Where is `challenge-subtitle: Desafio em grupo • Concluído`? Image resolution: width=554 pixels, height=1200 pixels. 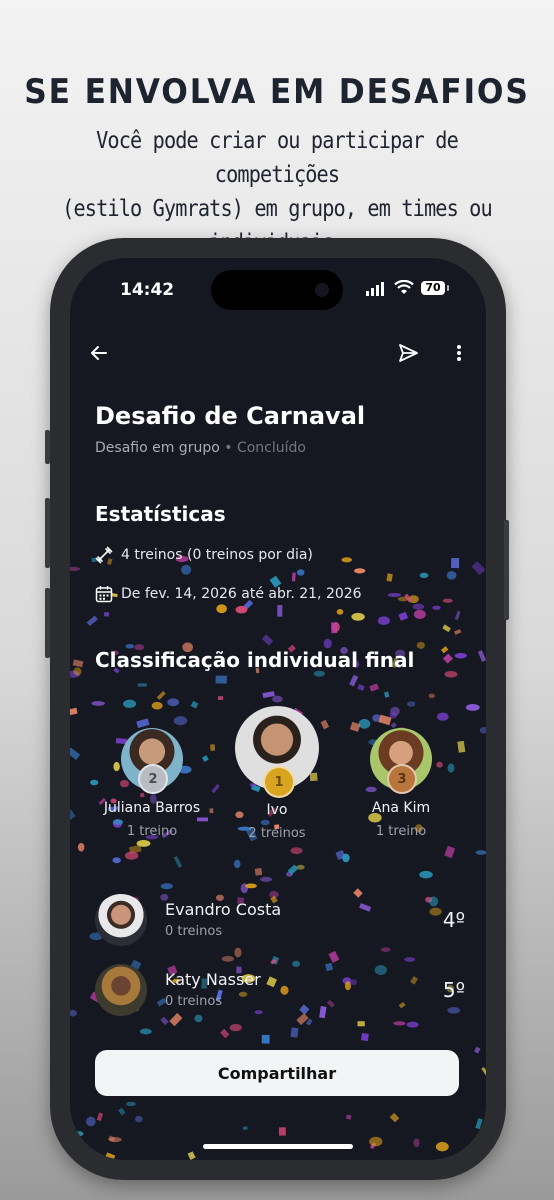 challenge-subtitle: Desafio em grupo • Concluído is located at coordinates (200, 448).